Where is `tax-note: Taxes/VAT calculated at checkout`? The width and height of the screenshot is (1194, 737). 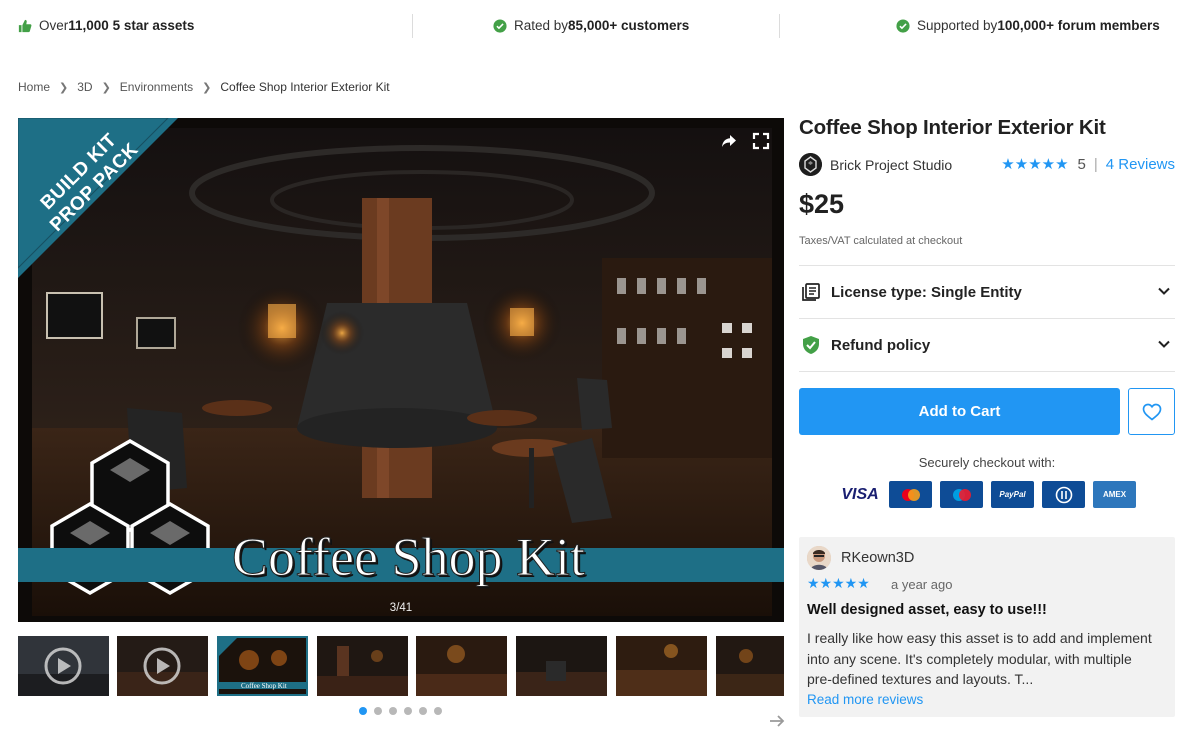
tax-note: Taxes/VAT calculated at checkout is located at coordinates (881, 241).